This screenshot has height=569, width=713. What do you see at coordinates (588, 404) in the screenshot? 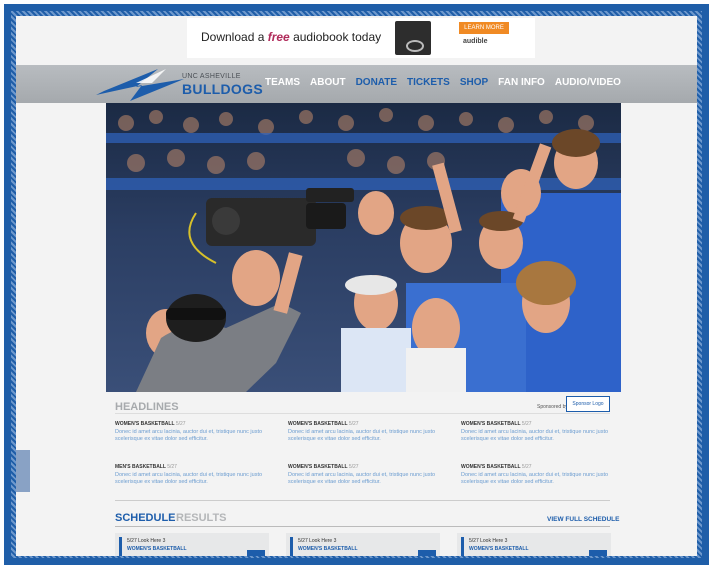
I see `sponsor-logo: Sponsor Logo` at bounding box center [588, 404].